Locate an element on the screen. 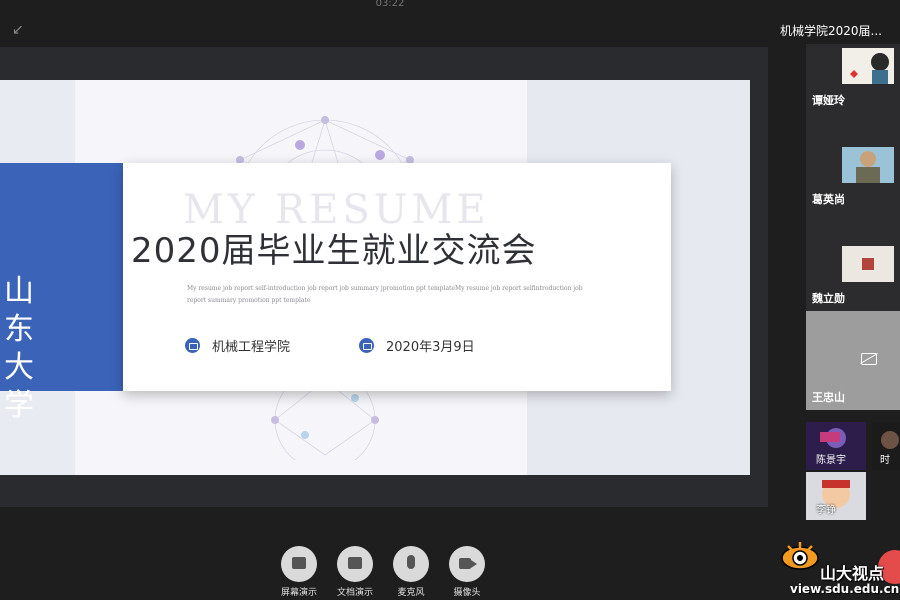  screen-share-button: 屏幕演示 is located at coordinates (299, 572).